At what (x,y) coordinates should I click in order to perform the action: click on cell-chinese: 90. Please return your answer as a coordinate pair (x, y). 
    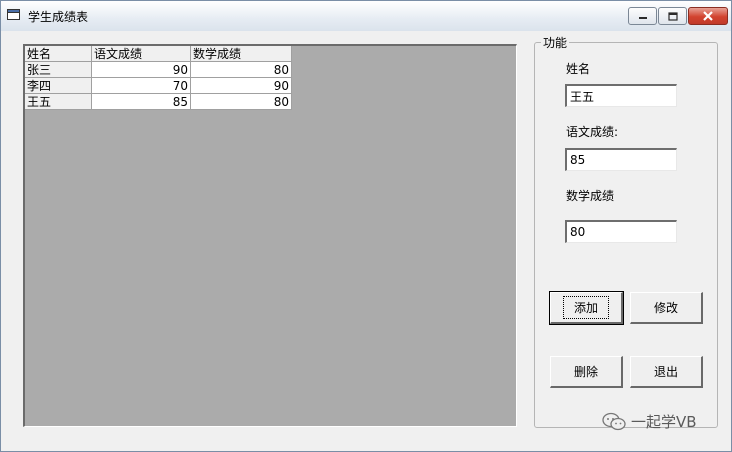
    Looking at the image, I should click on (141, 69).